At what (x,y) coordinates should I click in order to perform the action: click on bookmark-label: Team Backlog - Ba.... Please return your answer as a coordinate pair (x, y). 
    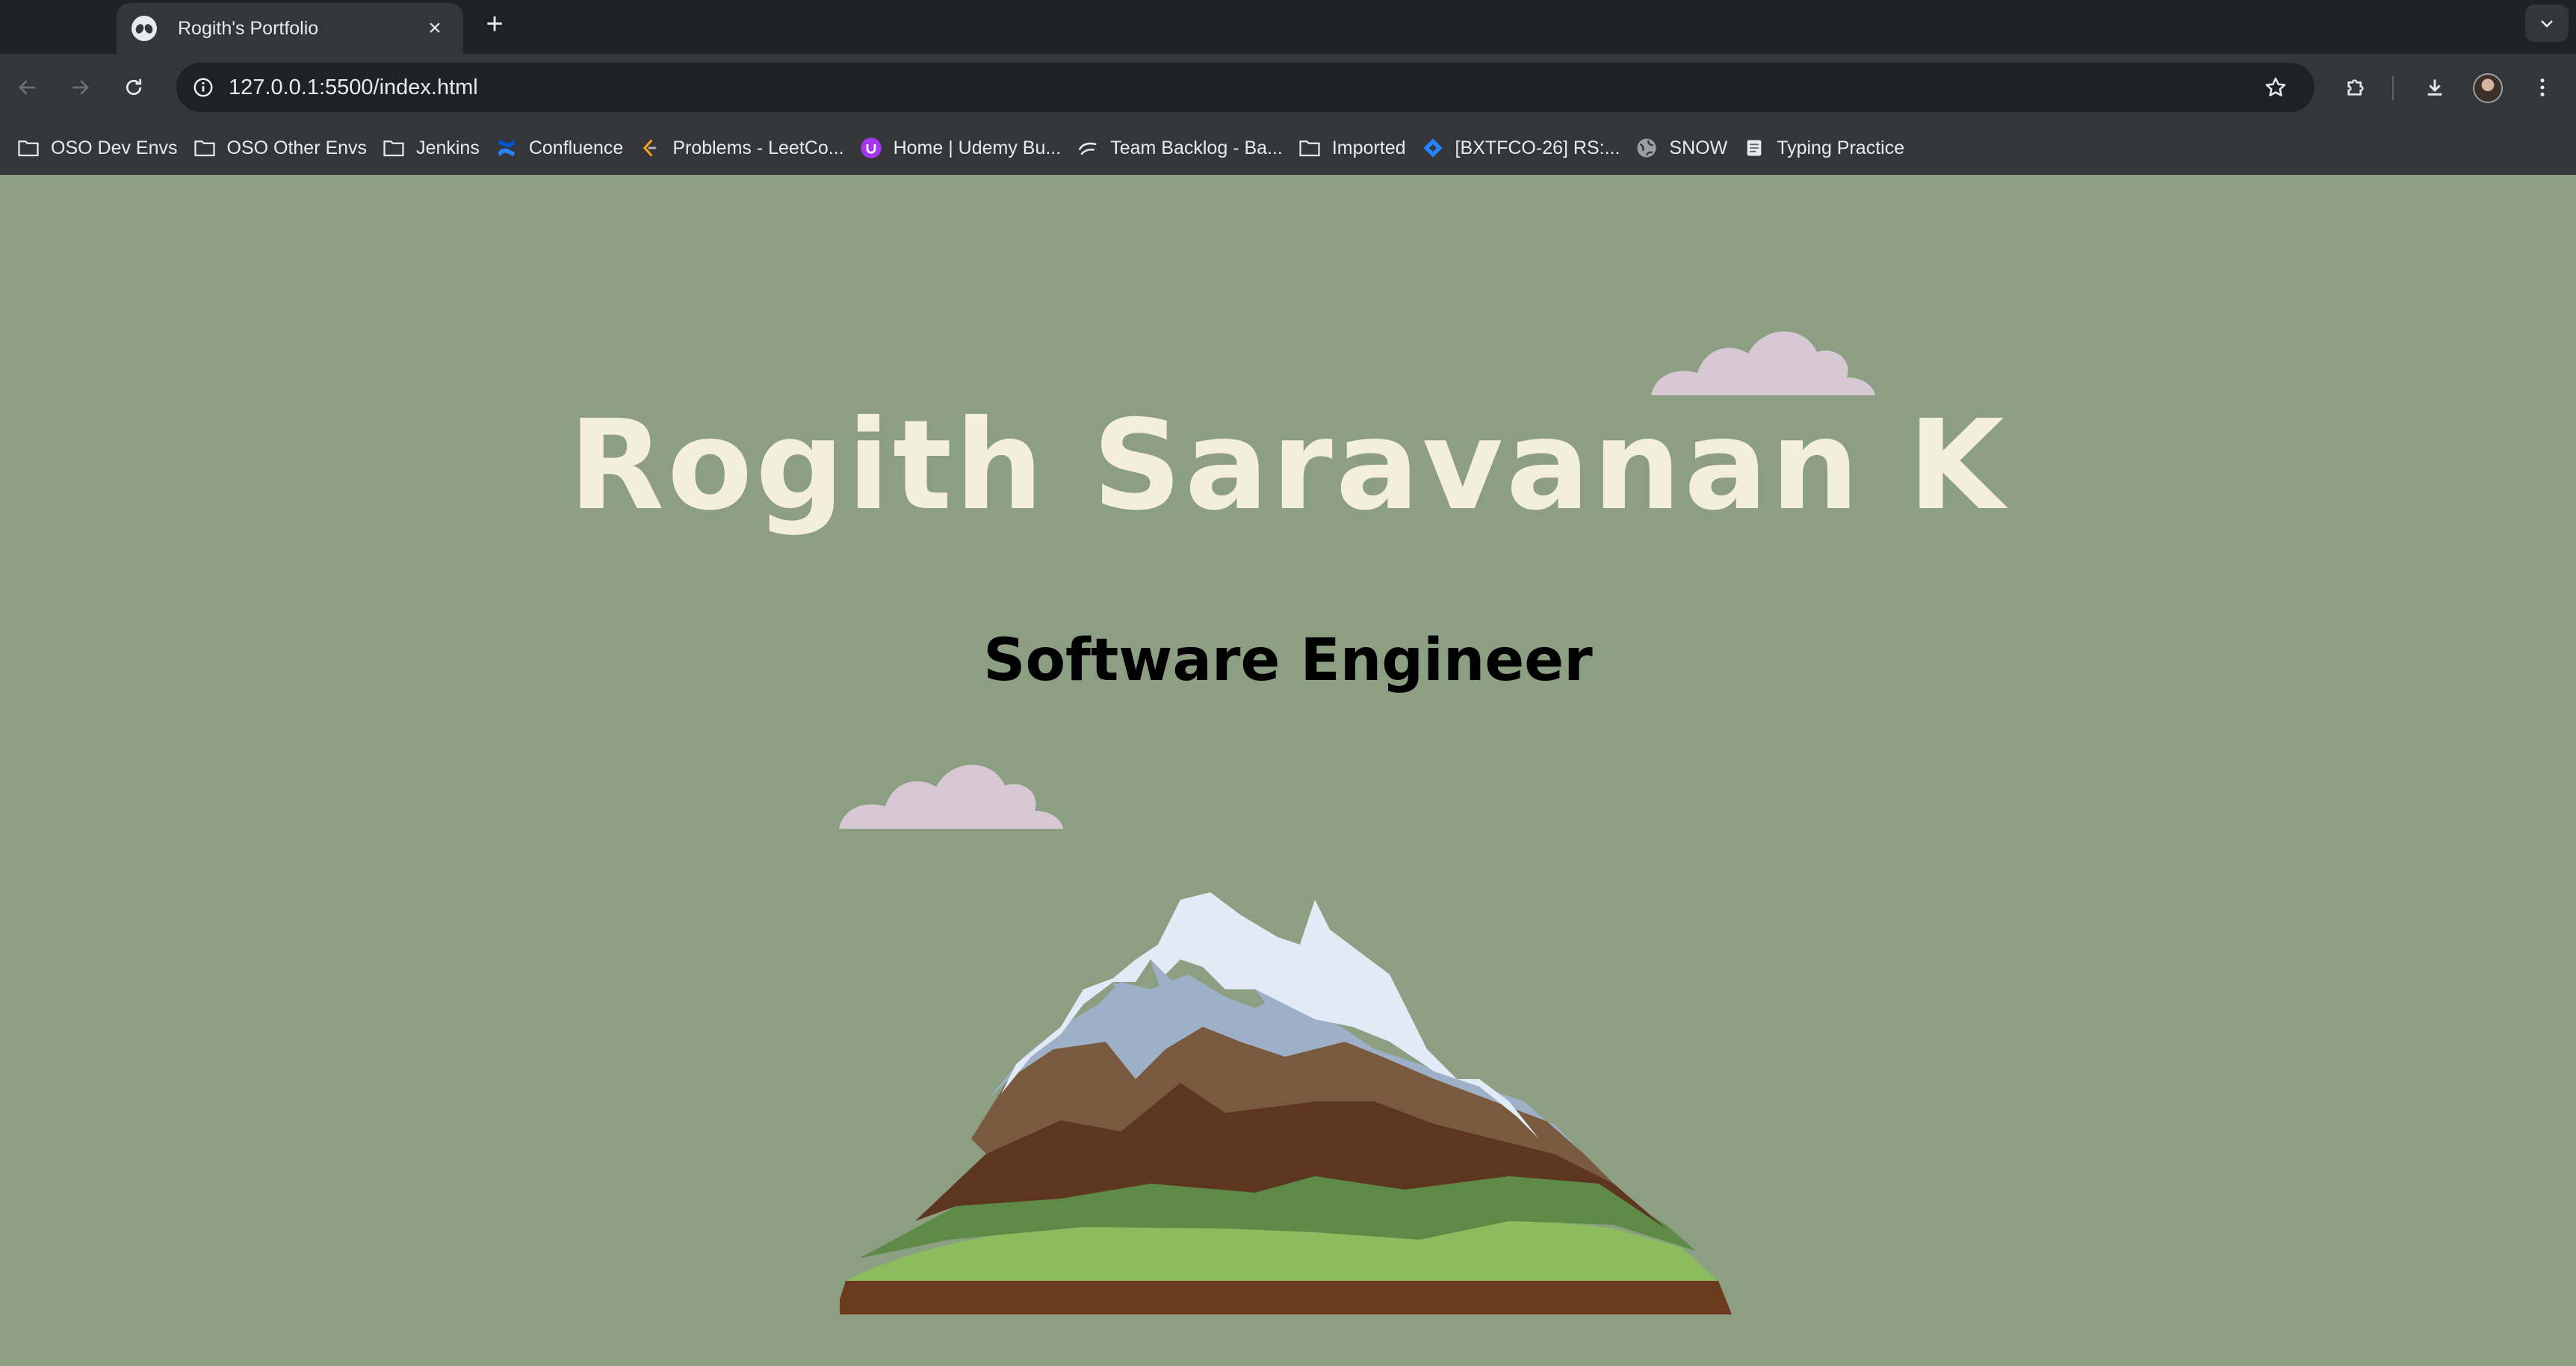
    Looking at the image, I should click on (1196, 147).